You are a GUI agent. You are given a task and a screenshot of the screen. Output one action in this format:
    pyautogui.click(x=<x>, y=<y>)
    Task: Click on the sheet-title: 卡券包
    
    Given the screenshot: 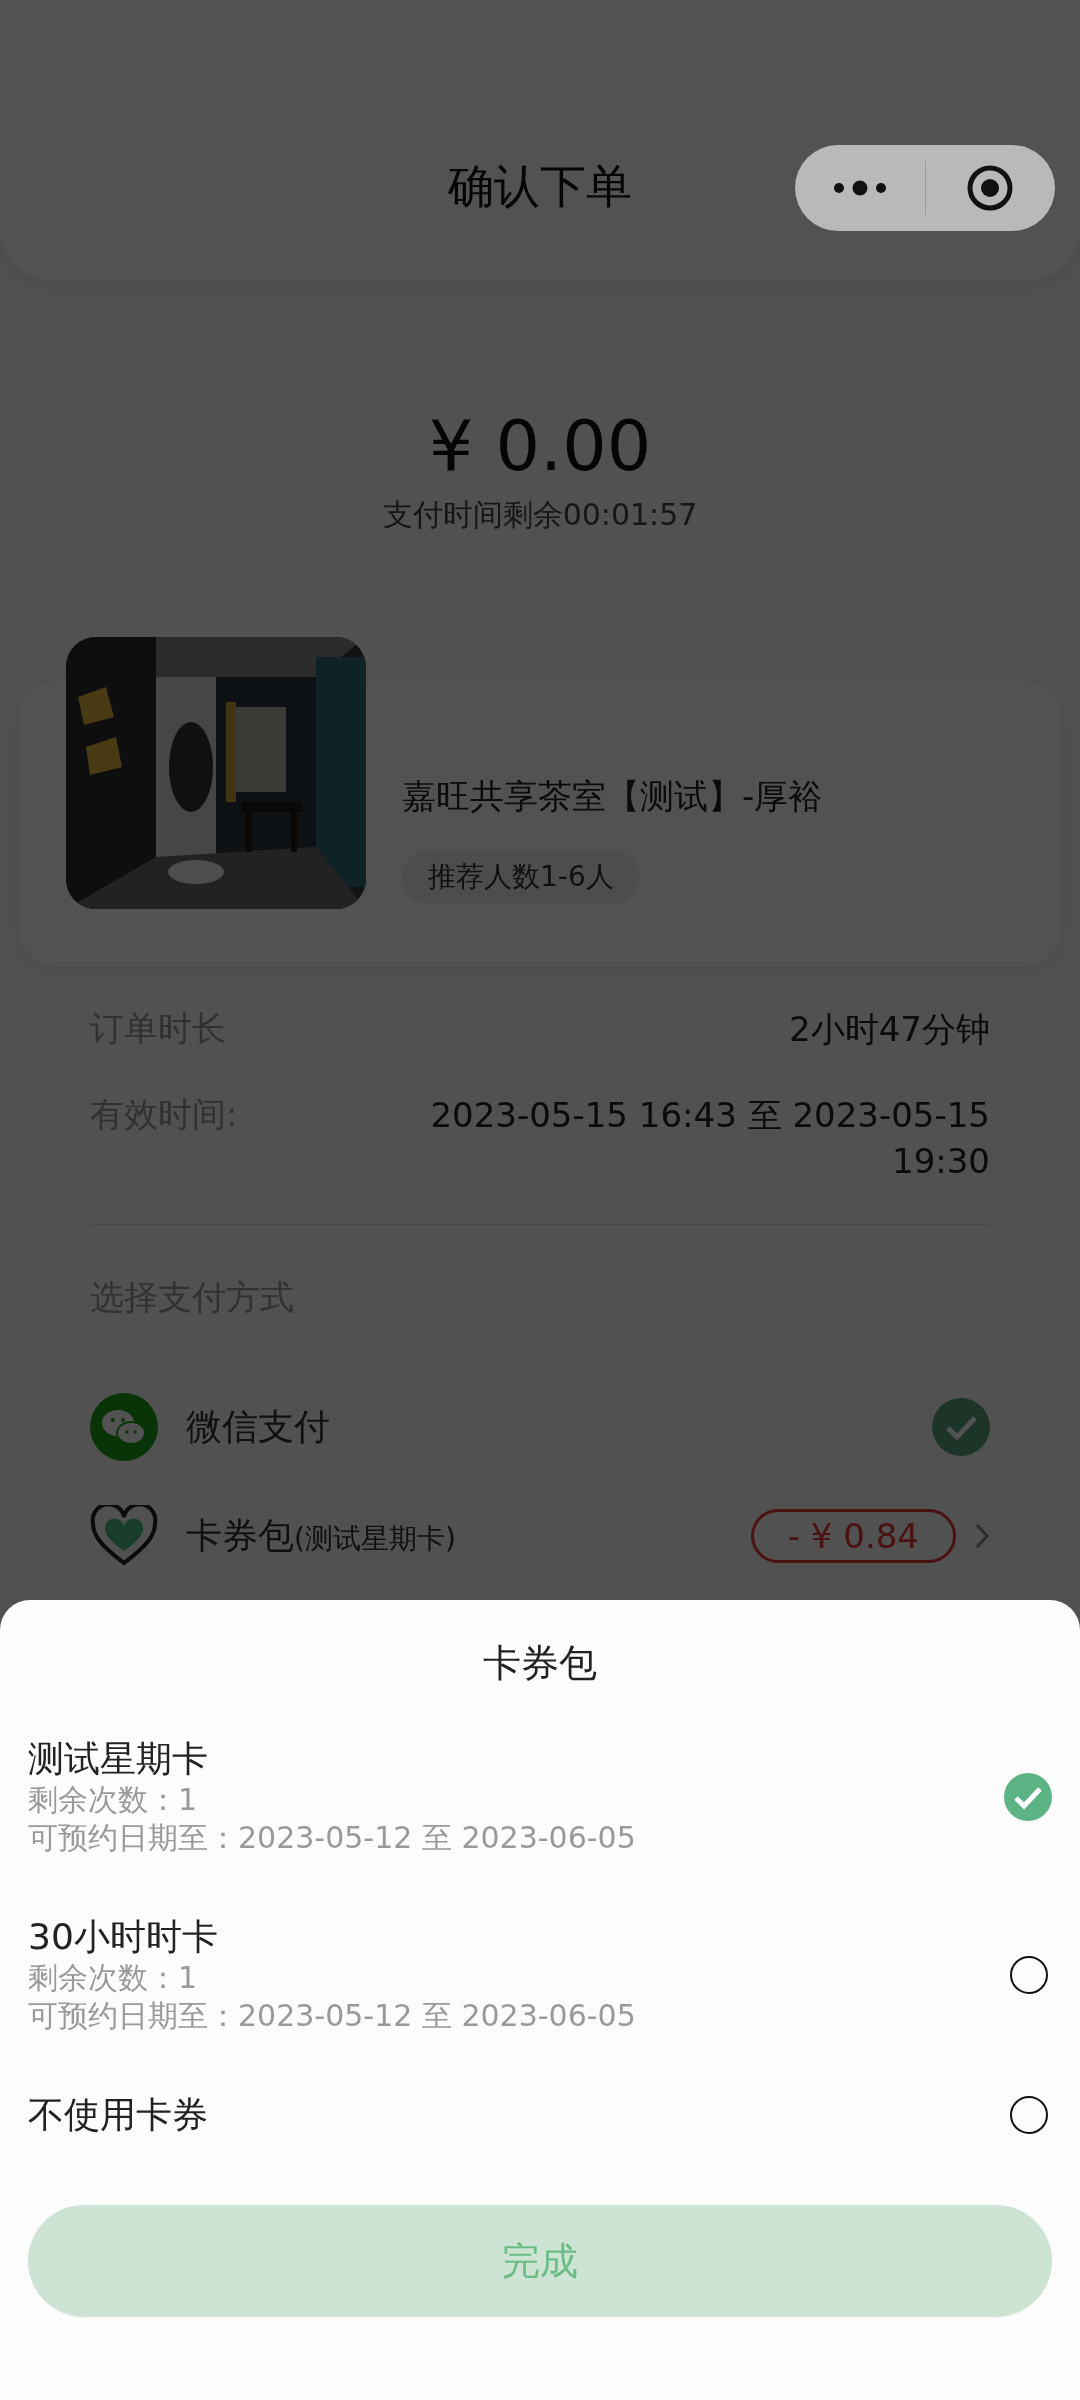 What is the action you would take?
    pyautogui.click(x=540, y=1663)
    